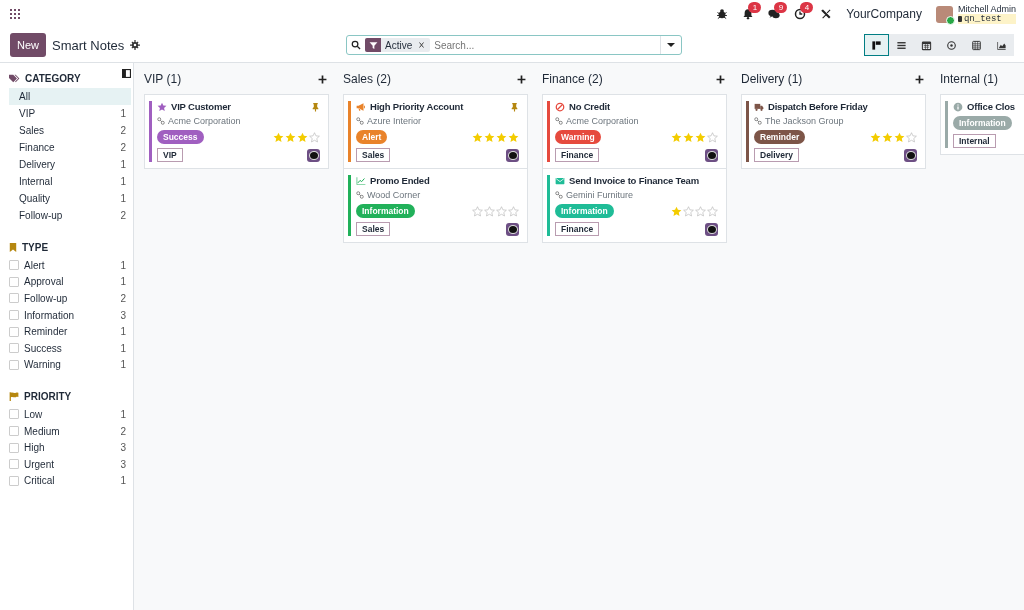 The width and height of the screenshot is (1024, 610). Describe the element at coordinates (28, 45) in the screenshot. I see `new-button: New` at that location.